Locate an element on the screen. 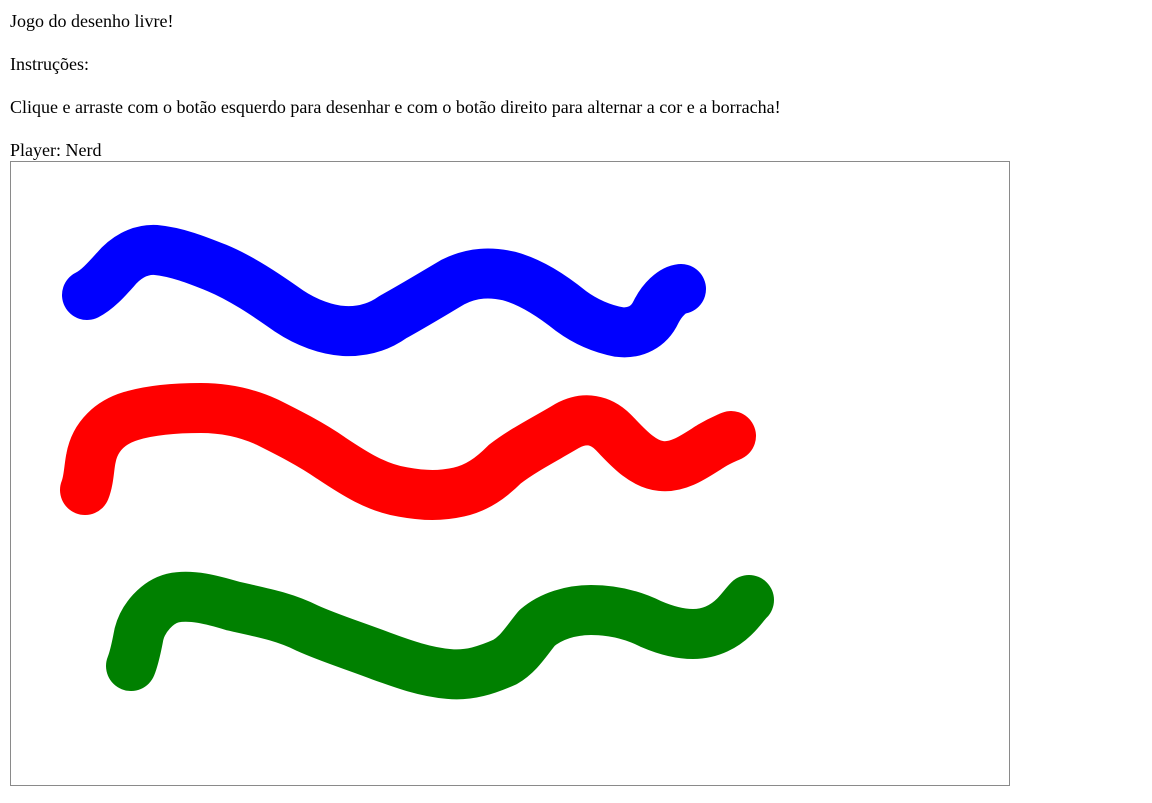  page-title: Jogo do desenho livre! is located at coordinates (92, 21).